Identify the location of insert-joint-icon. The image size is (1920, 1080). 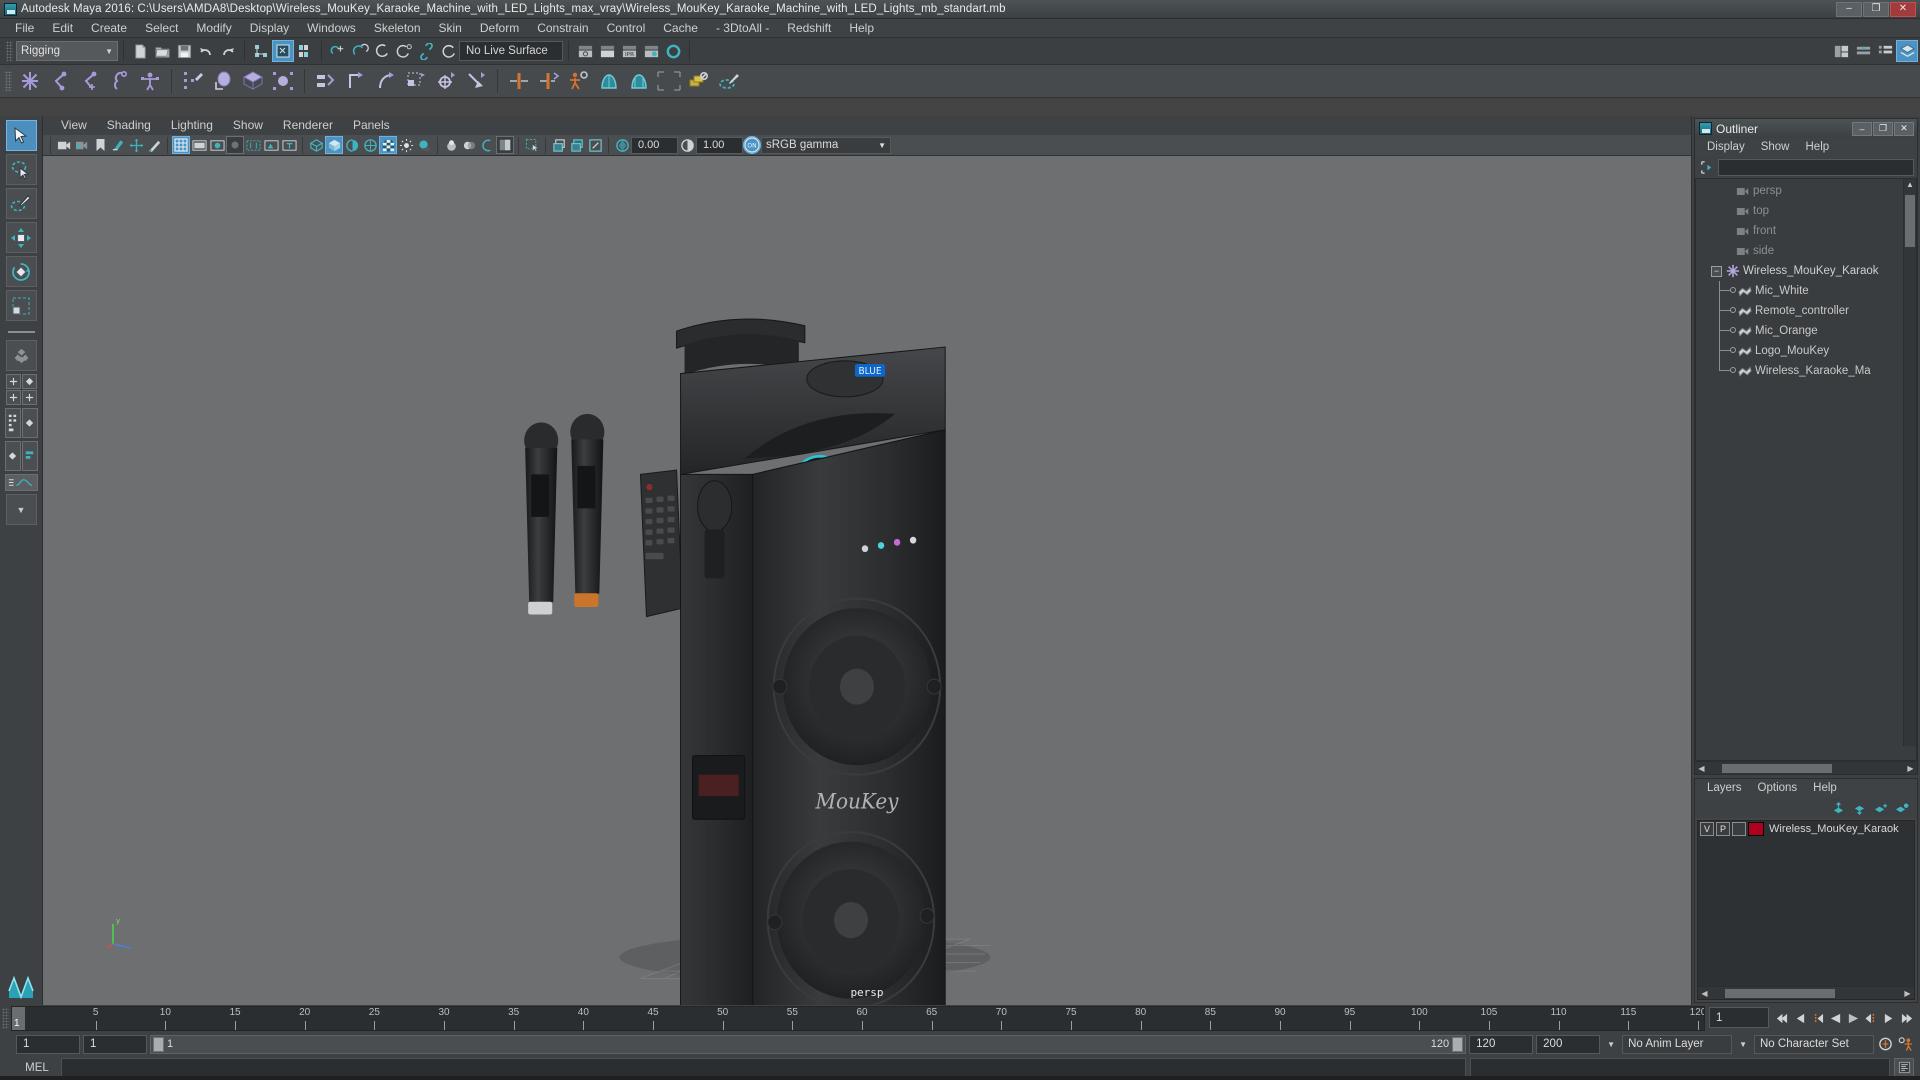
(120, 81).